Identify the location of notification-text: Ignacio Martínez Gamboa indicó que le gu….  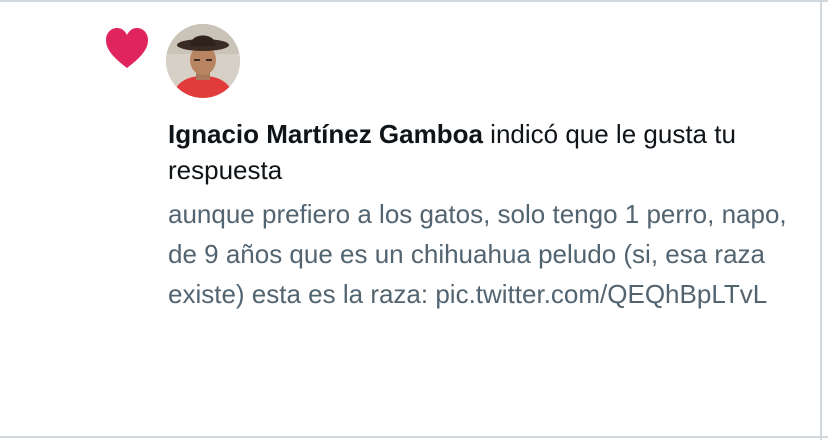
(488, 152).